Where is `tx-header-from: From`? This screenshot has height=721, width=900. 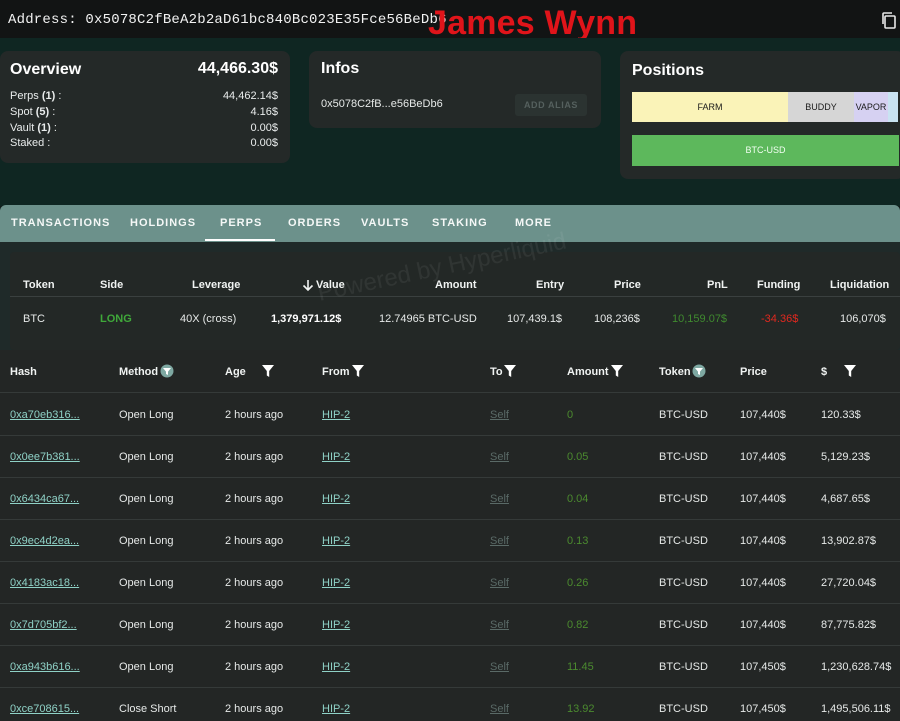
tx-header-from: From is located at coordinates (336, 372).